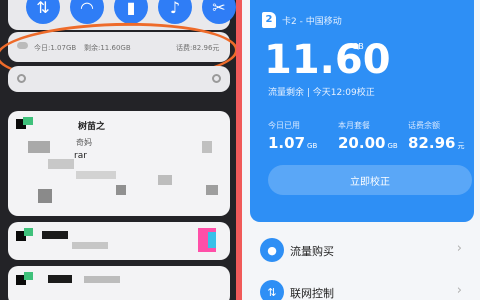 This screenshot has height=300, width=480. Describe the element at coordinates (119, 79) in the screenshot. I see `brightness-slider` at that location.